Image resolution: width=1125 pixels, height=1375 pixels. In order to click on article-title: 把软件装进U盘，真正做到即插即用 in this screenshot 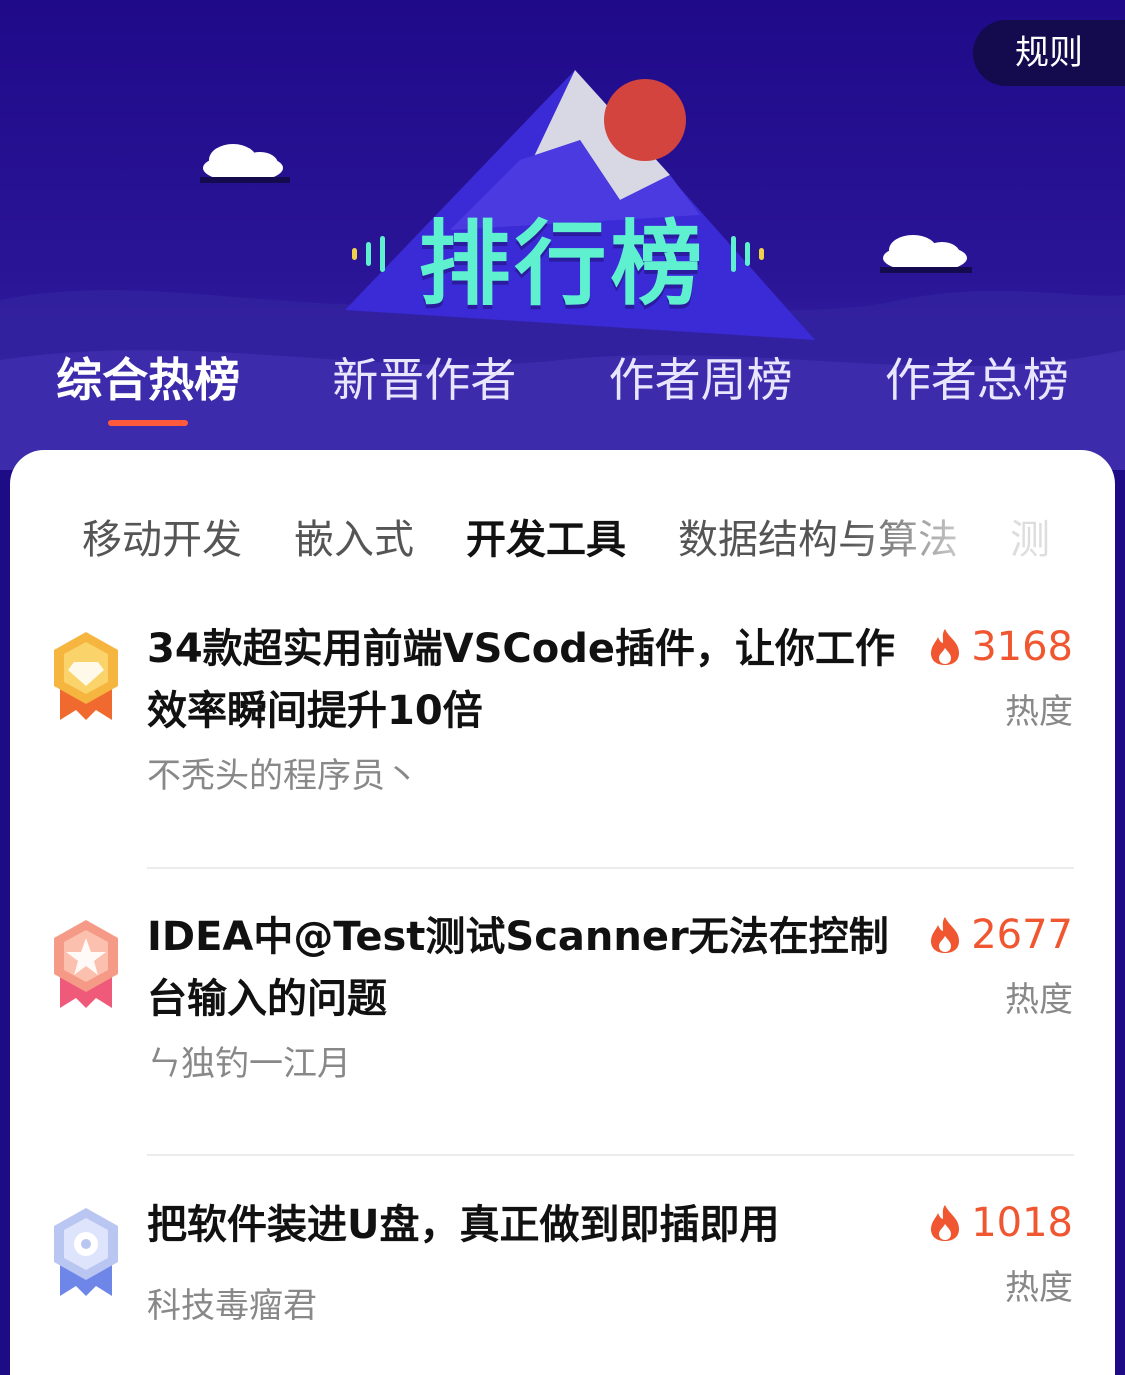, I will do `click(532, 1225)`.